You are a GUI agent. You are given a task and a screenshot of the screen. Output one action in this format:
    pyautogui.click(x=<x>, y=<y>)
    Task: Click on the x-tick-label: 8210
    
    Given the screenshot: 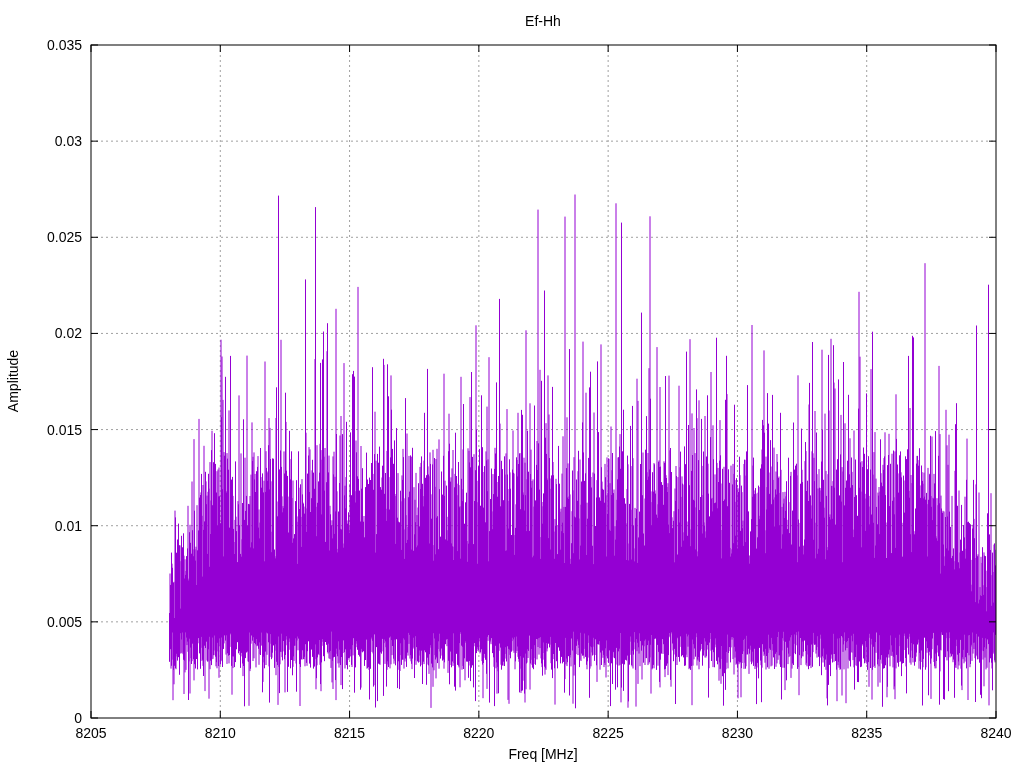 What is the action you would take?
    pyautogui.click(x=220, y=733)
    